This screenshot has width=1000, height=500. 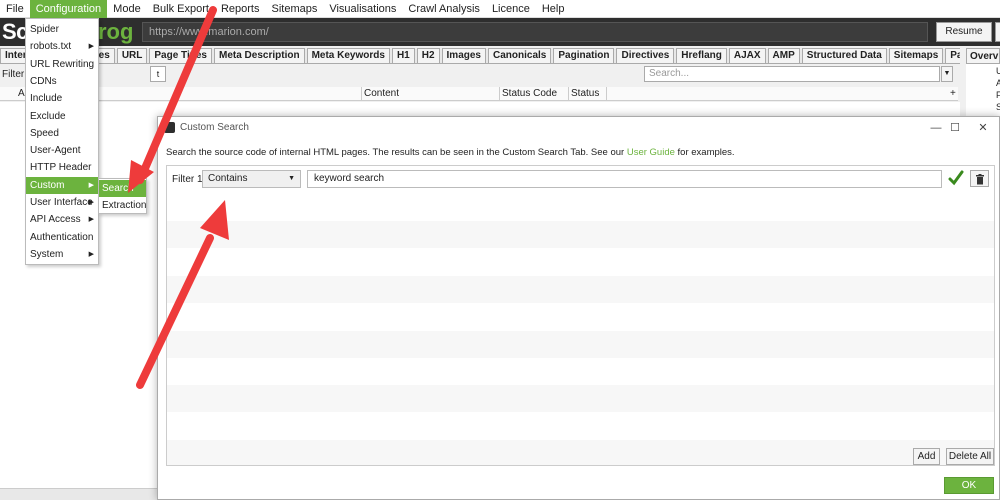 What do you see at coordinates (43, 81) in the screenshot?
I see `config-item-label: CDNs` at bounding box center [43, 81].